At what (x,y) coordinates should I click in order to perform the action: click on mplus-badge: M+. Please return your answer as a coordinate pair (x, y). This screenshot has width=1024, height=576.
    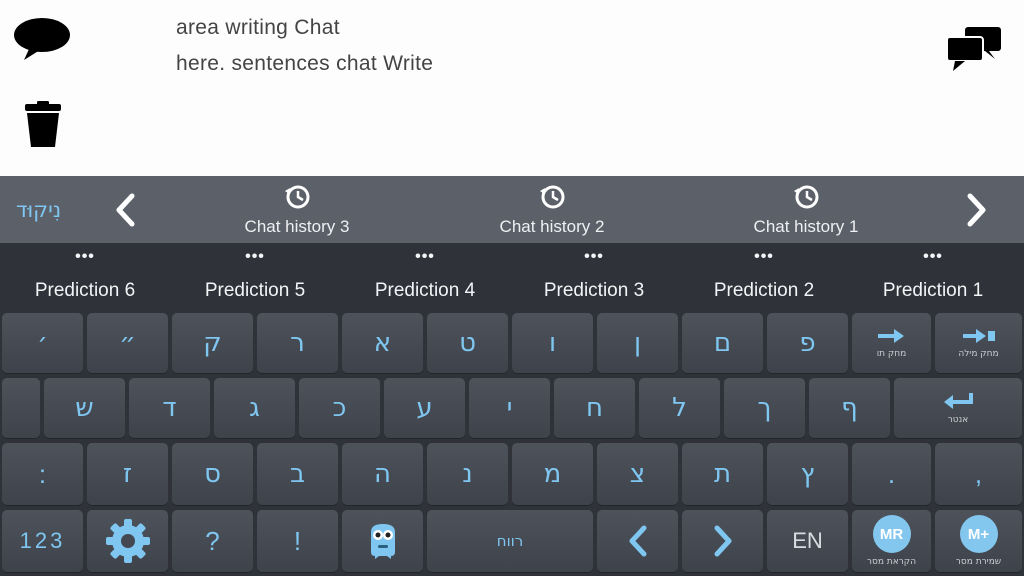
    Looking at the image, I should click on (978, 534).